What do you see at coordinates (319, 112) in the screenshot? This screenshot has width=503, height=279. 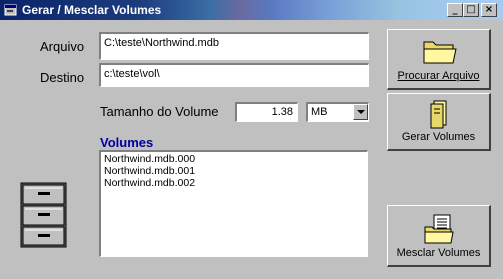 I see `unit-select-value: MB` at bounding box center [319, 112].